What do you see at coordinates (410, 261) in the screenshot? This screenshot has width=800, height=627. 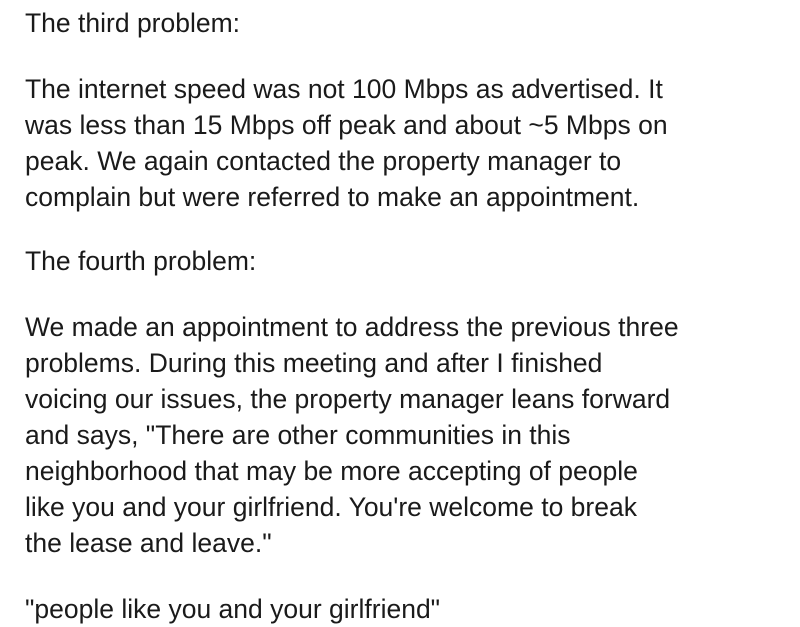 I see `heading-fourth-problem: The fourth problem:` at bounding box center [410, 261].